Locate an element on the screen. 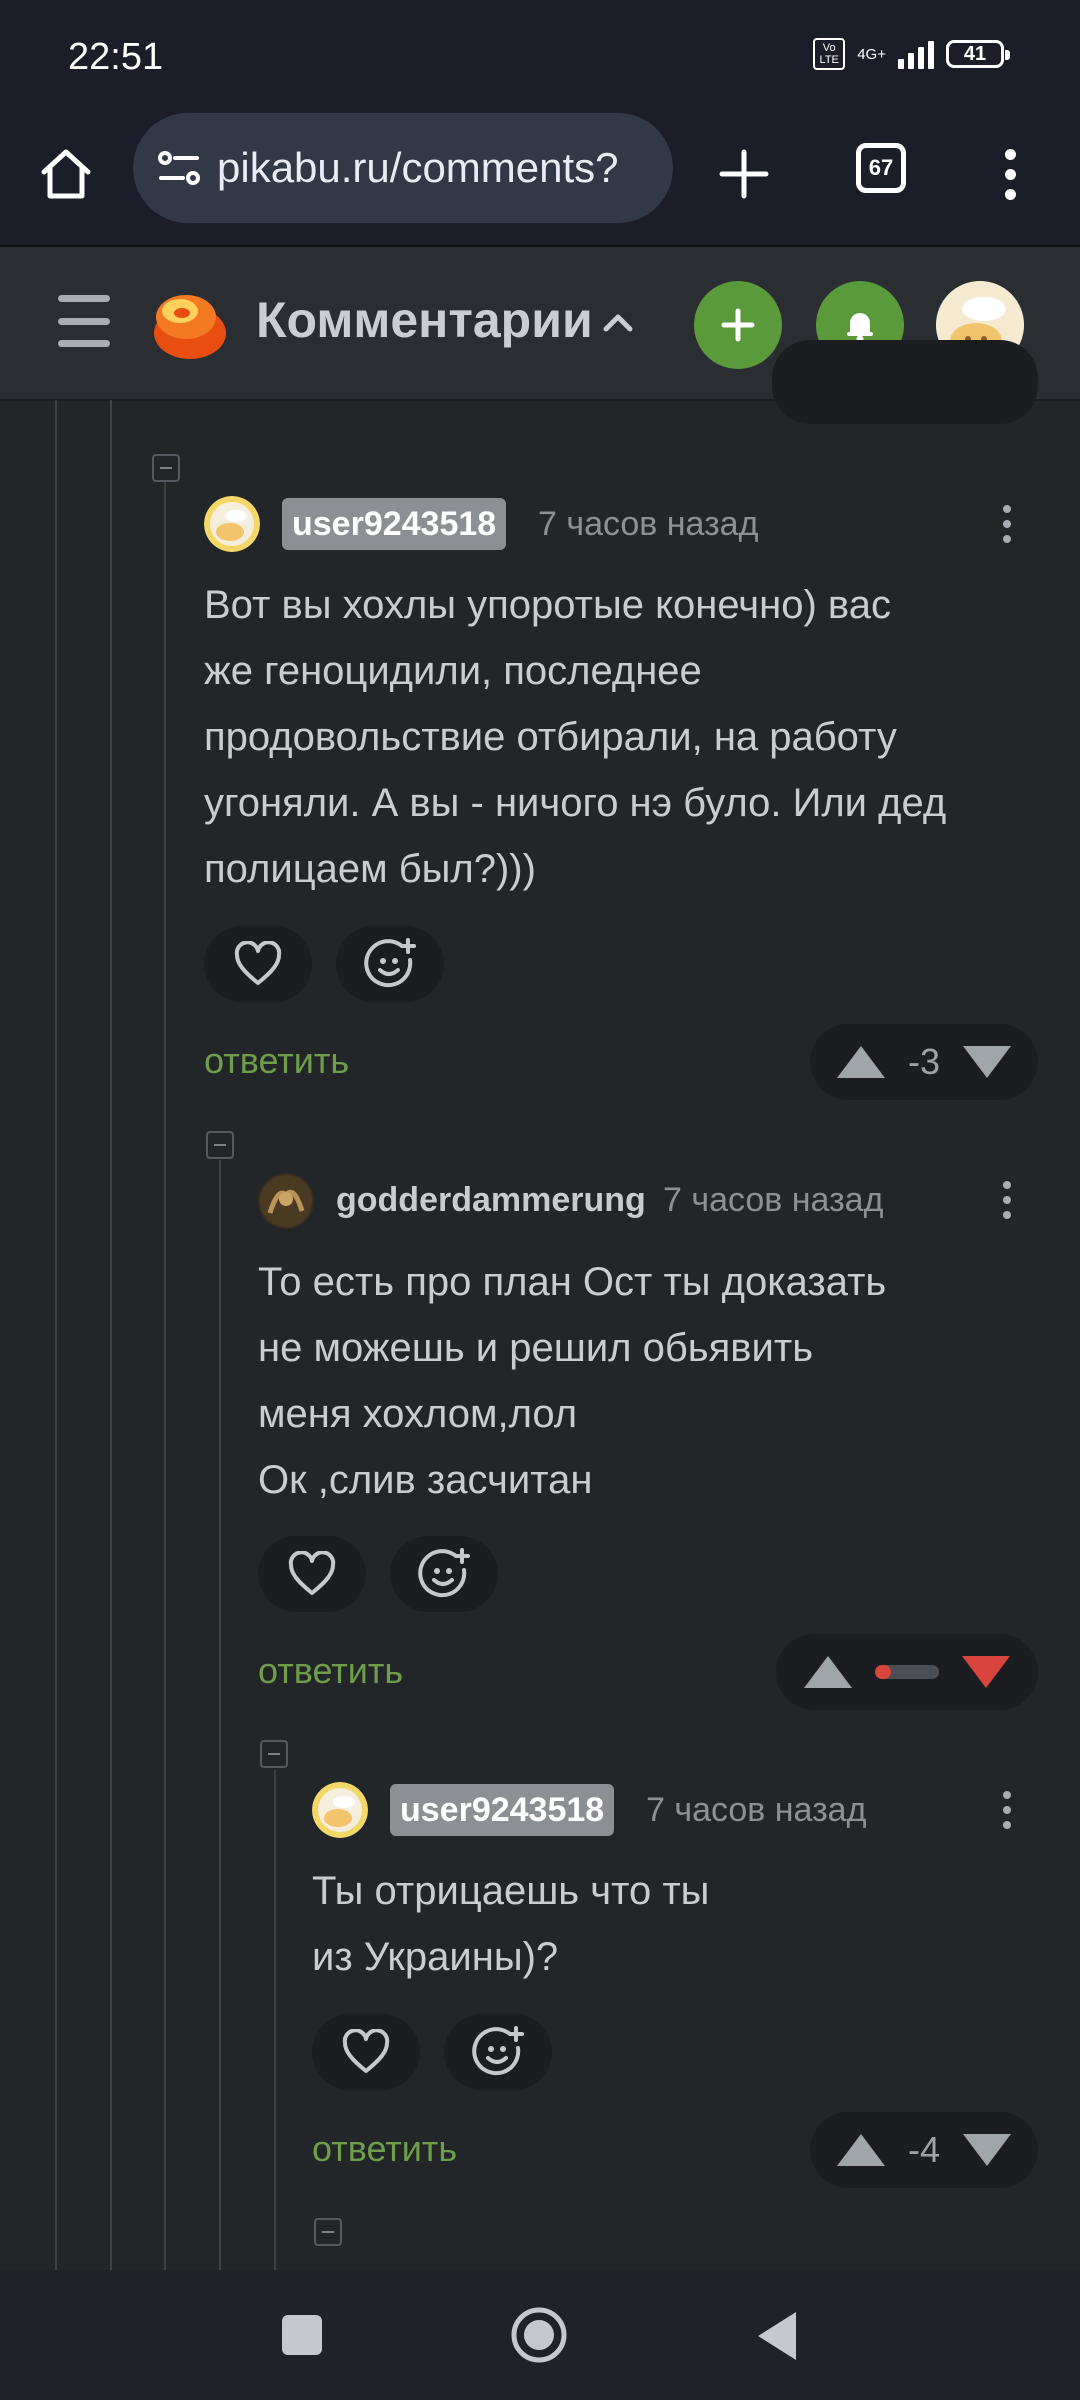  site-settings-icon is located at coordinates (168, 168).